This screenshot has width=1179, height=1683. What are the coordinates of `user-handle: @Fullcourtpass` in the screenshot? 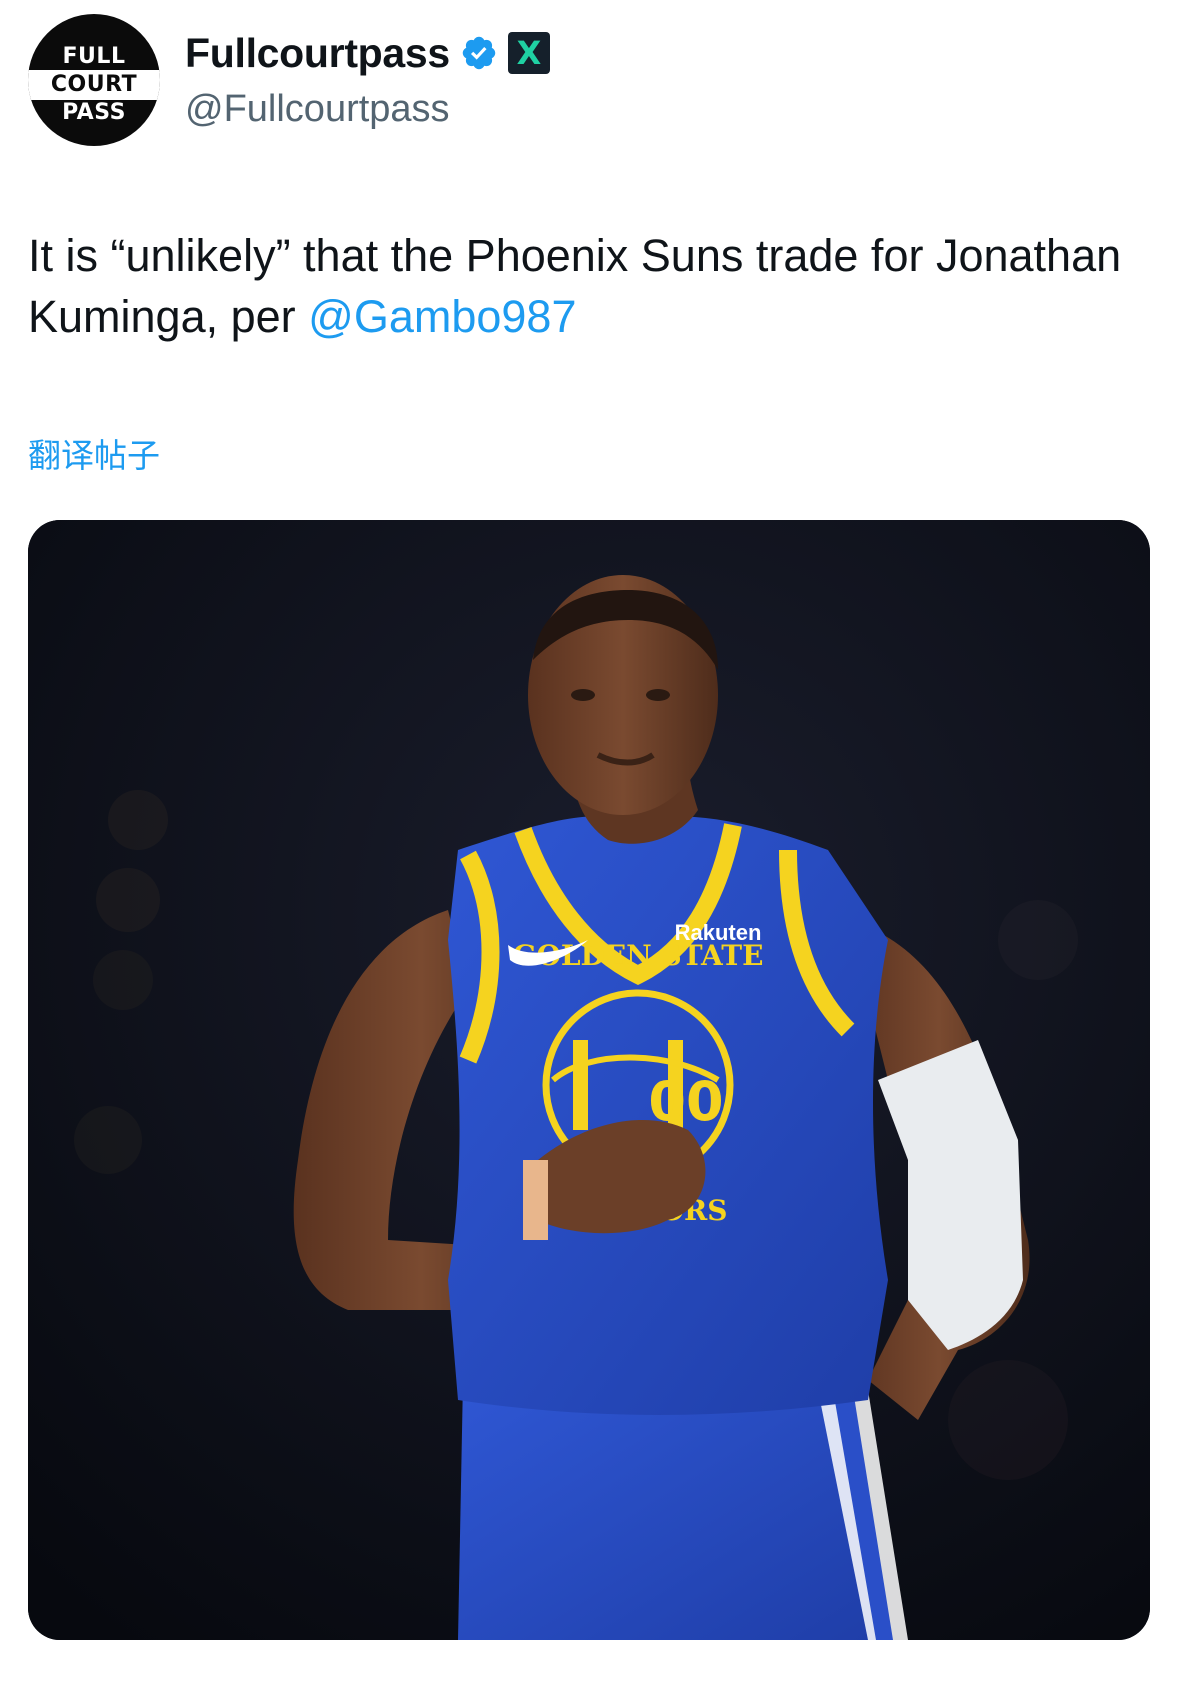 It's located at (317, 109).